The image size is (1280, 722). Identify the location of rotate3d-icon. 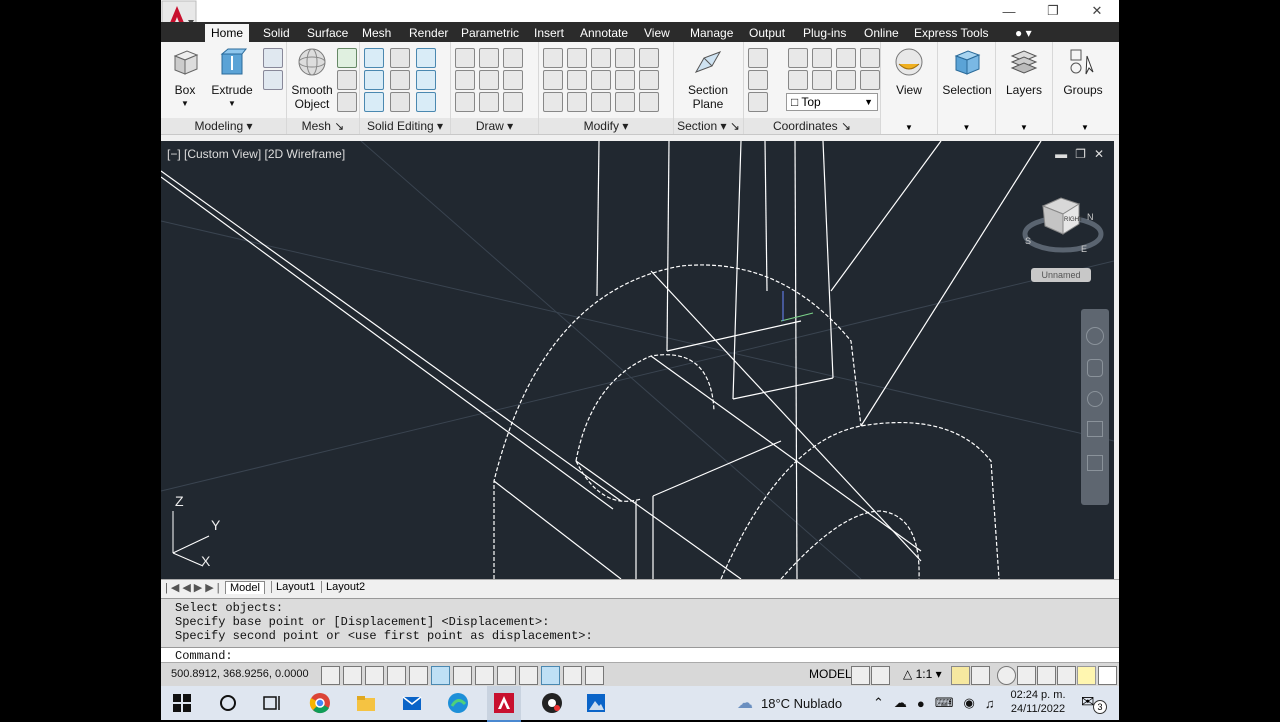
(577, 58).